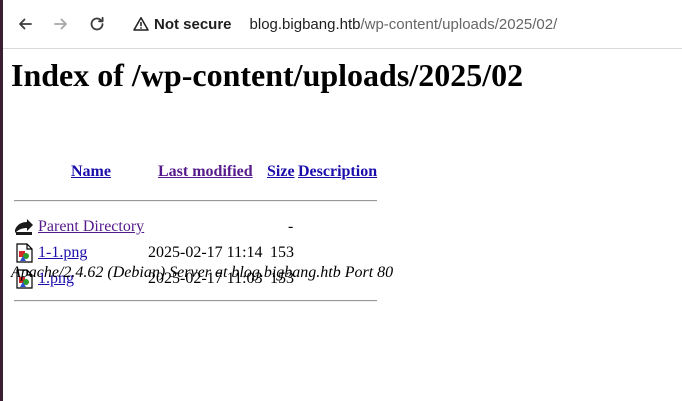  I want to click on security-indicator: Not secure, so click(182, 24).